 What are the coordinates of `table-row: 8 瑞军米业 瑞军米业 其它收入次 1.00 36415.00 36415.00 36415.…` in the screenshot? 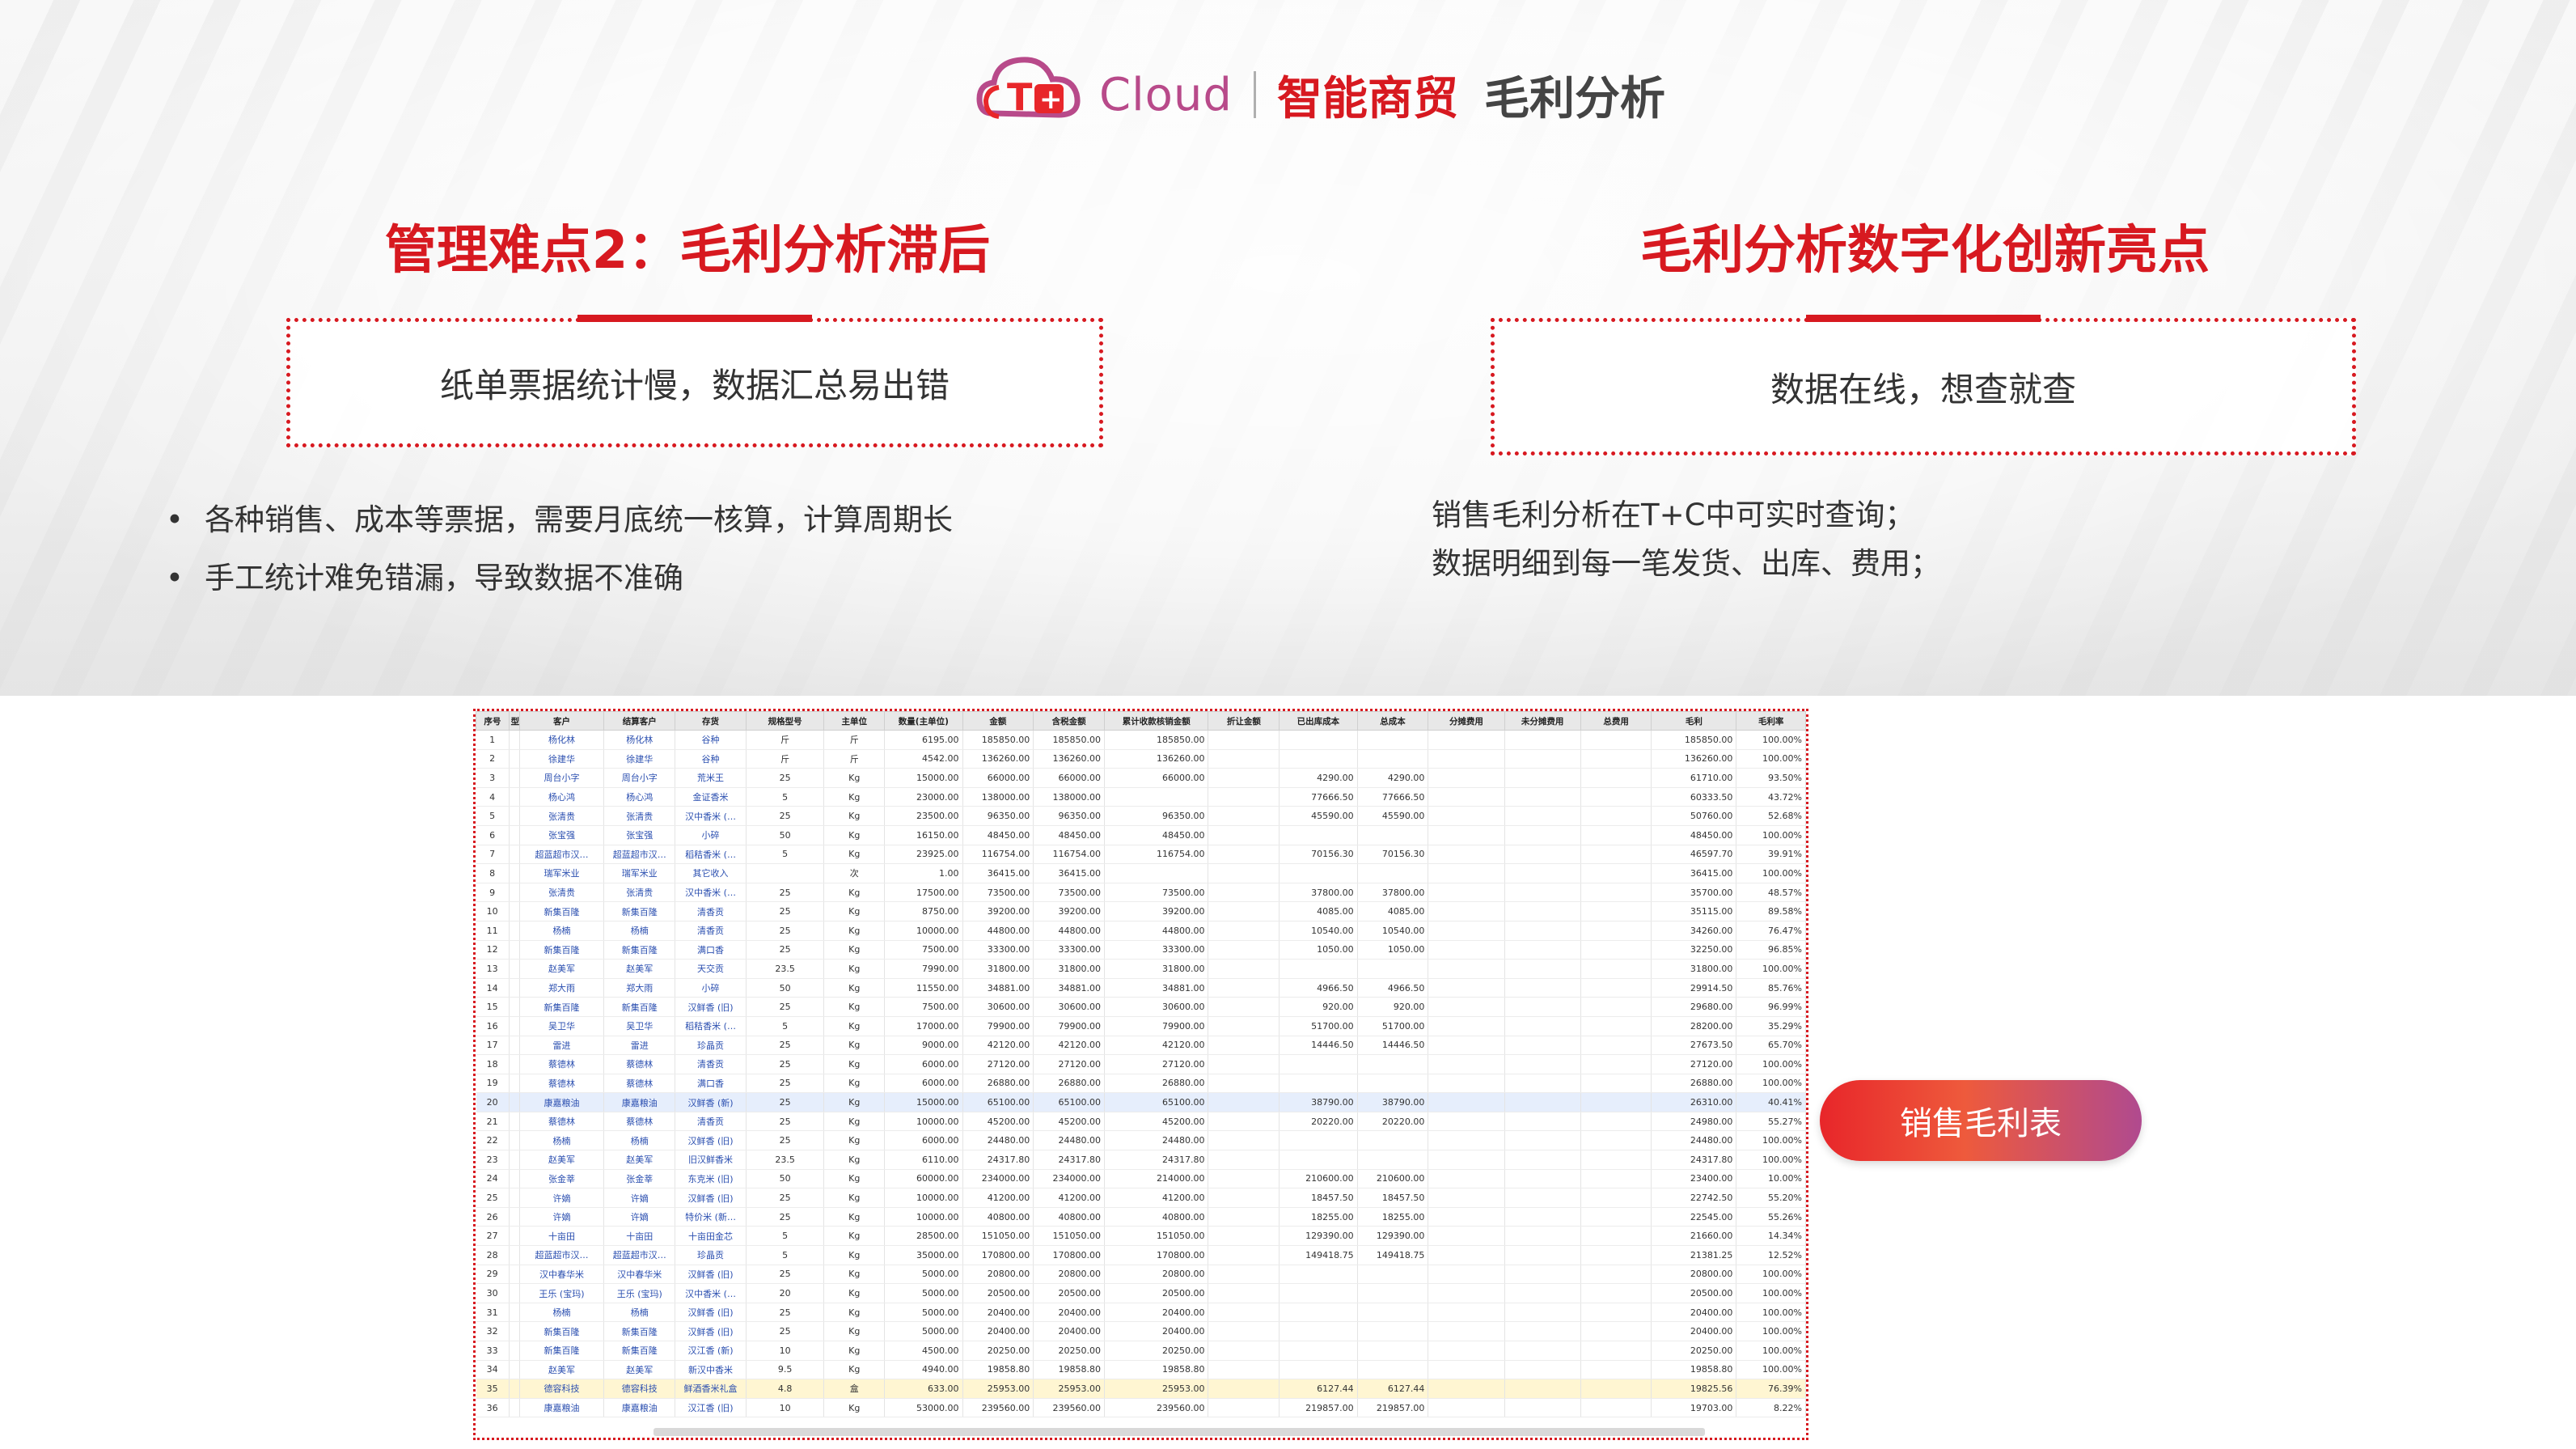 It's located at (1141, 873).